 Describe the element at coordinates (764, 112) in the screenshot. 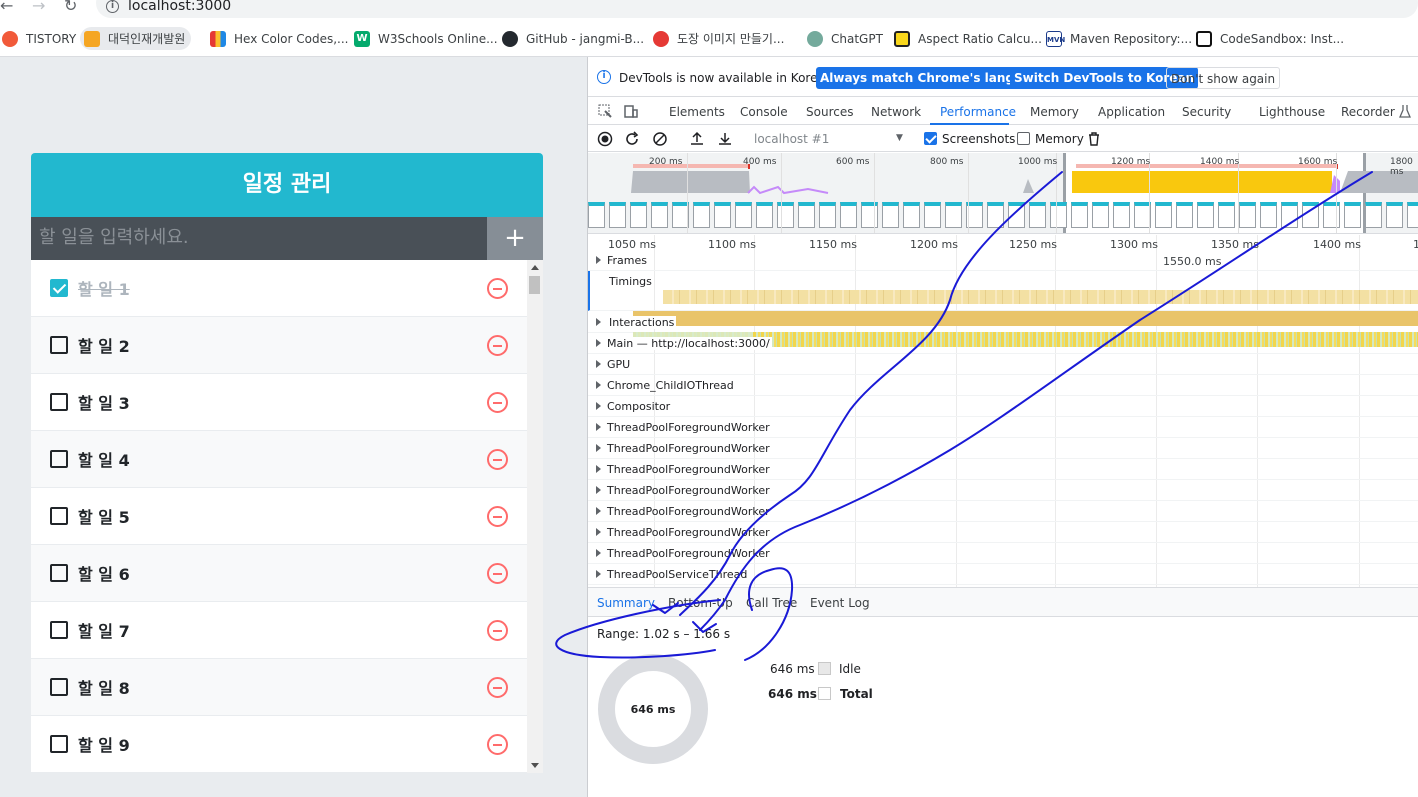

I see `tab-console: Console` at that location.